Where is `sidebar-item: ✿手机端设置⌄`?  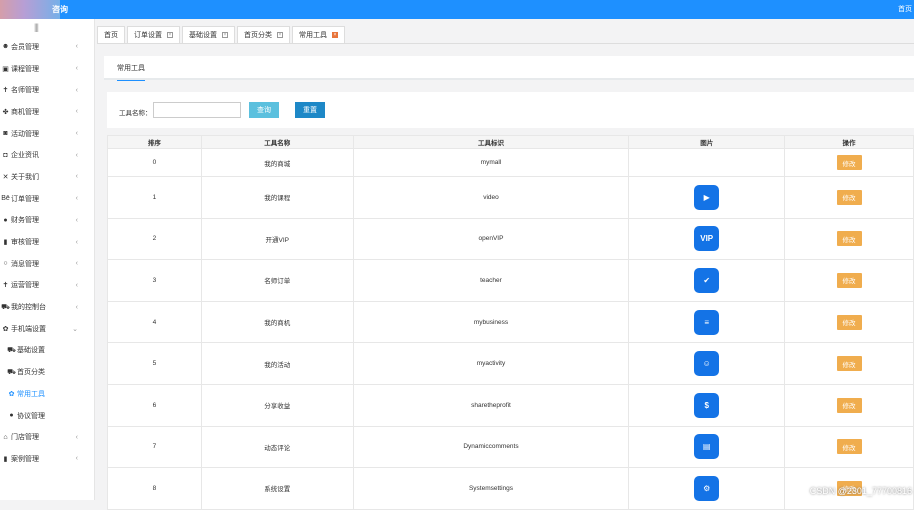
sidebar-item: ✿手机端设置⌄ is located at coordinates (47, 329).